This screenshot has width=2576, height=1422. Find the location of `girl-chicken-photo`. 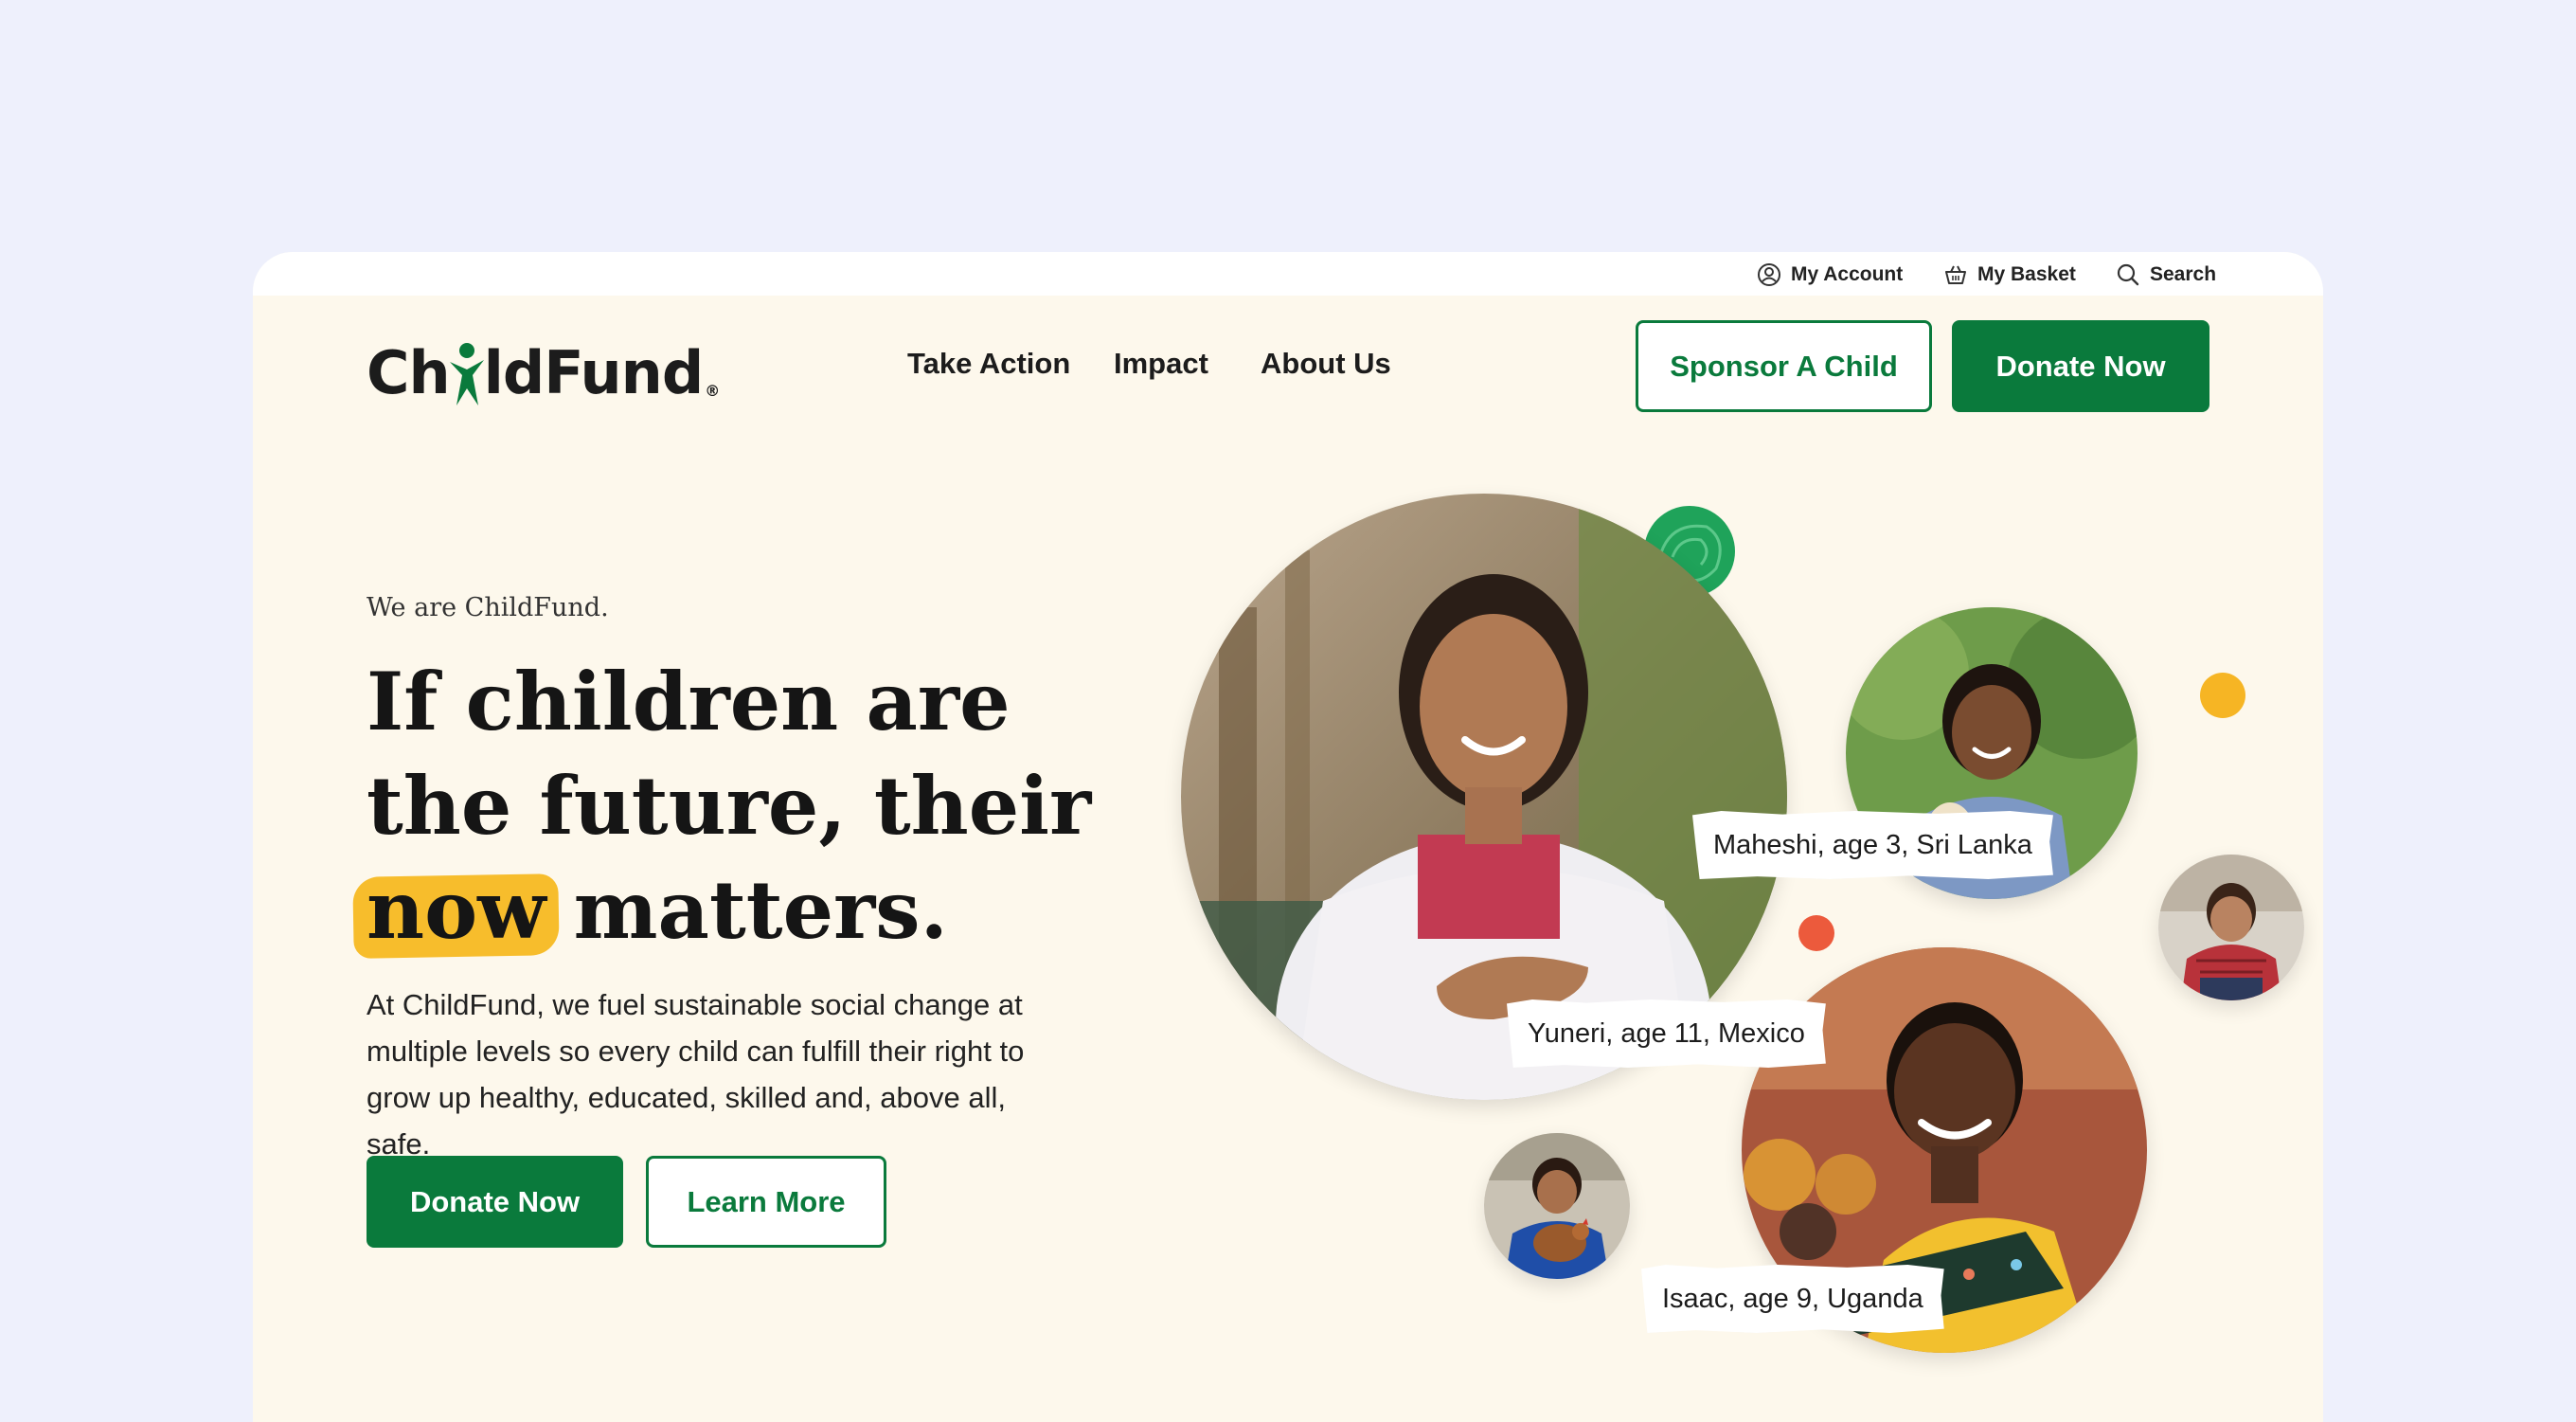

girl-chicken-photo is located at coordinates (1557, 1206).